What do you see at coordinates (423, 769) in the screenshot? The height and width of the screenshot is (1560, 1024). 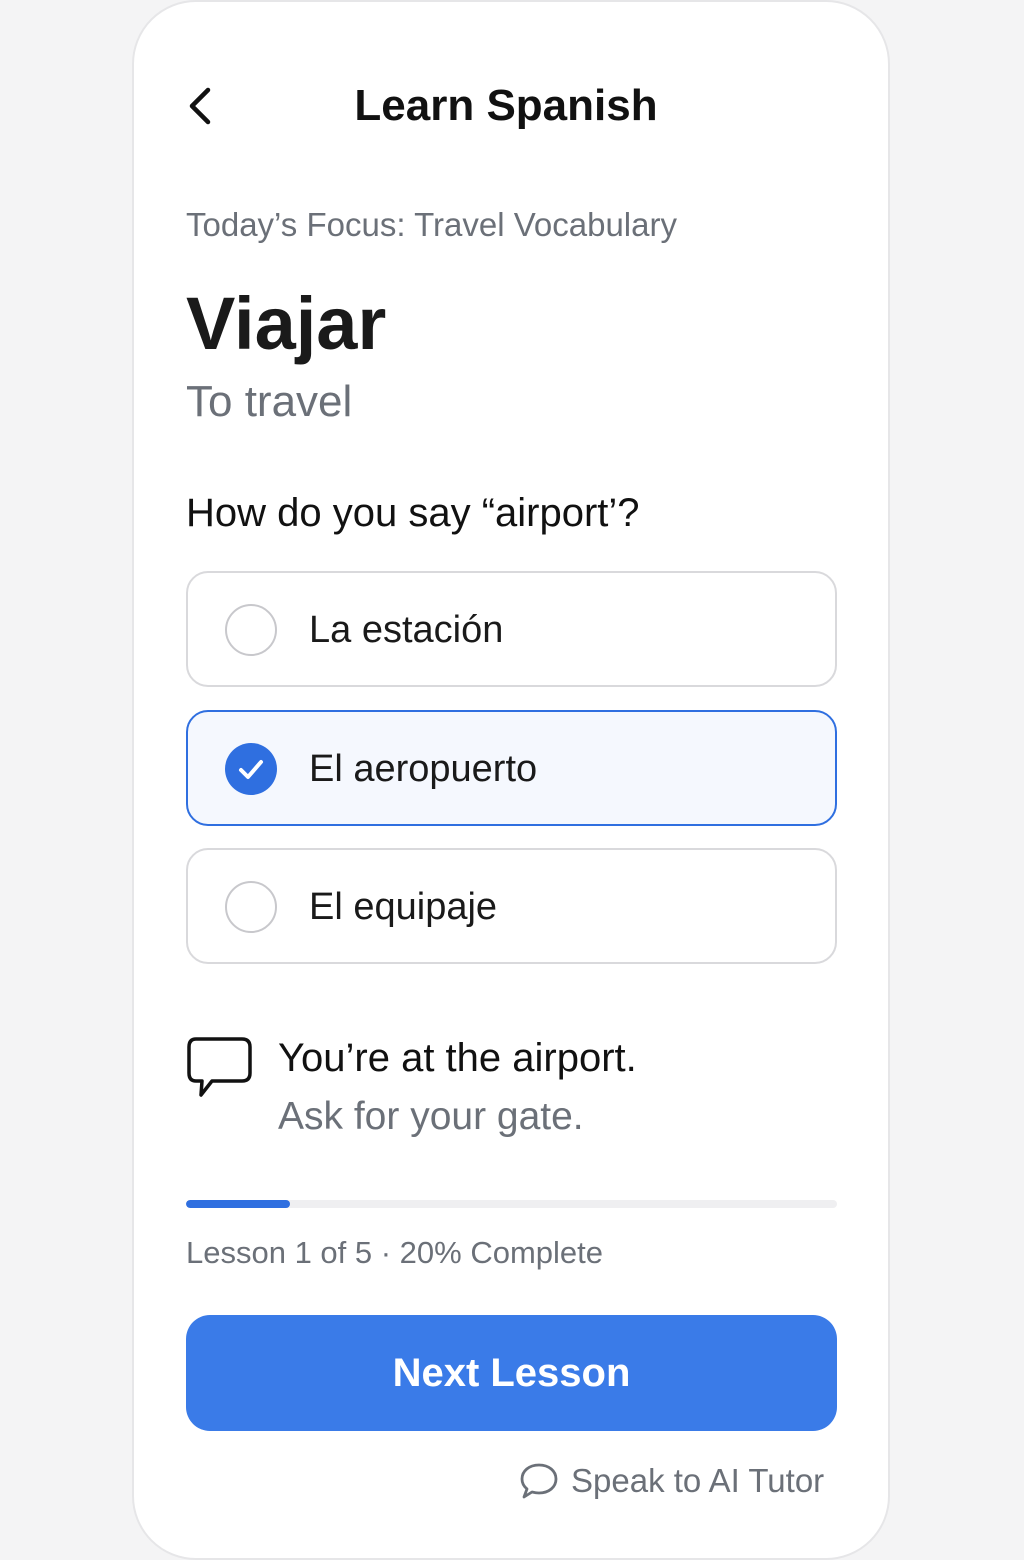 I see `answer-option-label: El aeropuerto` at bounding box center [423, 769].